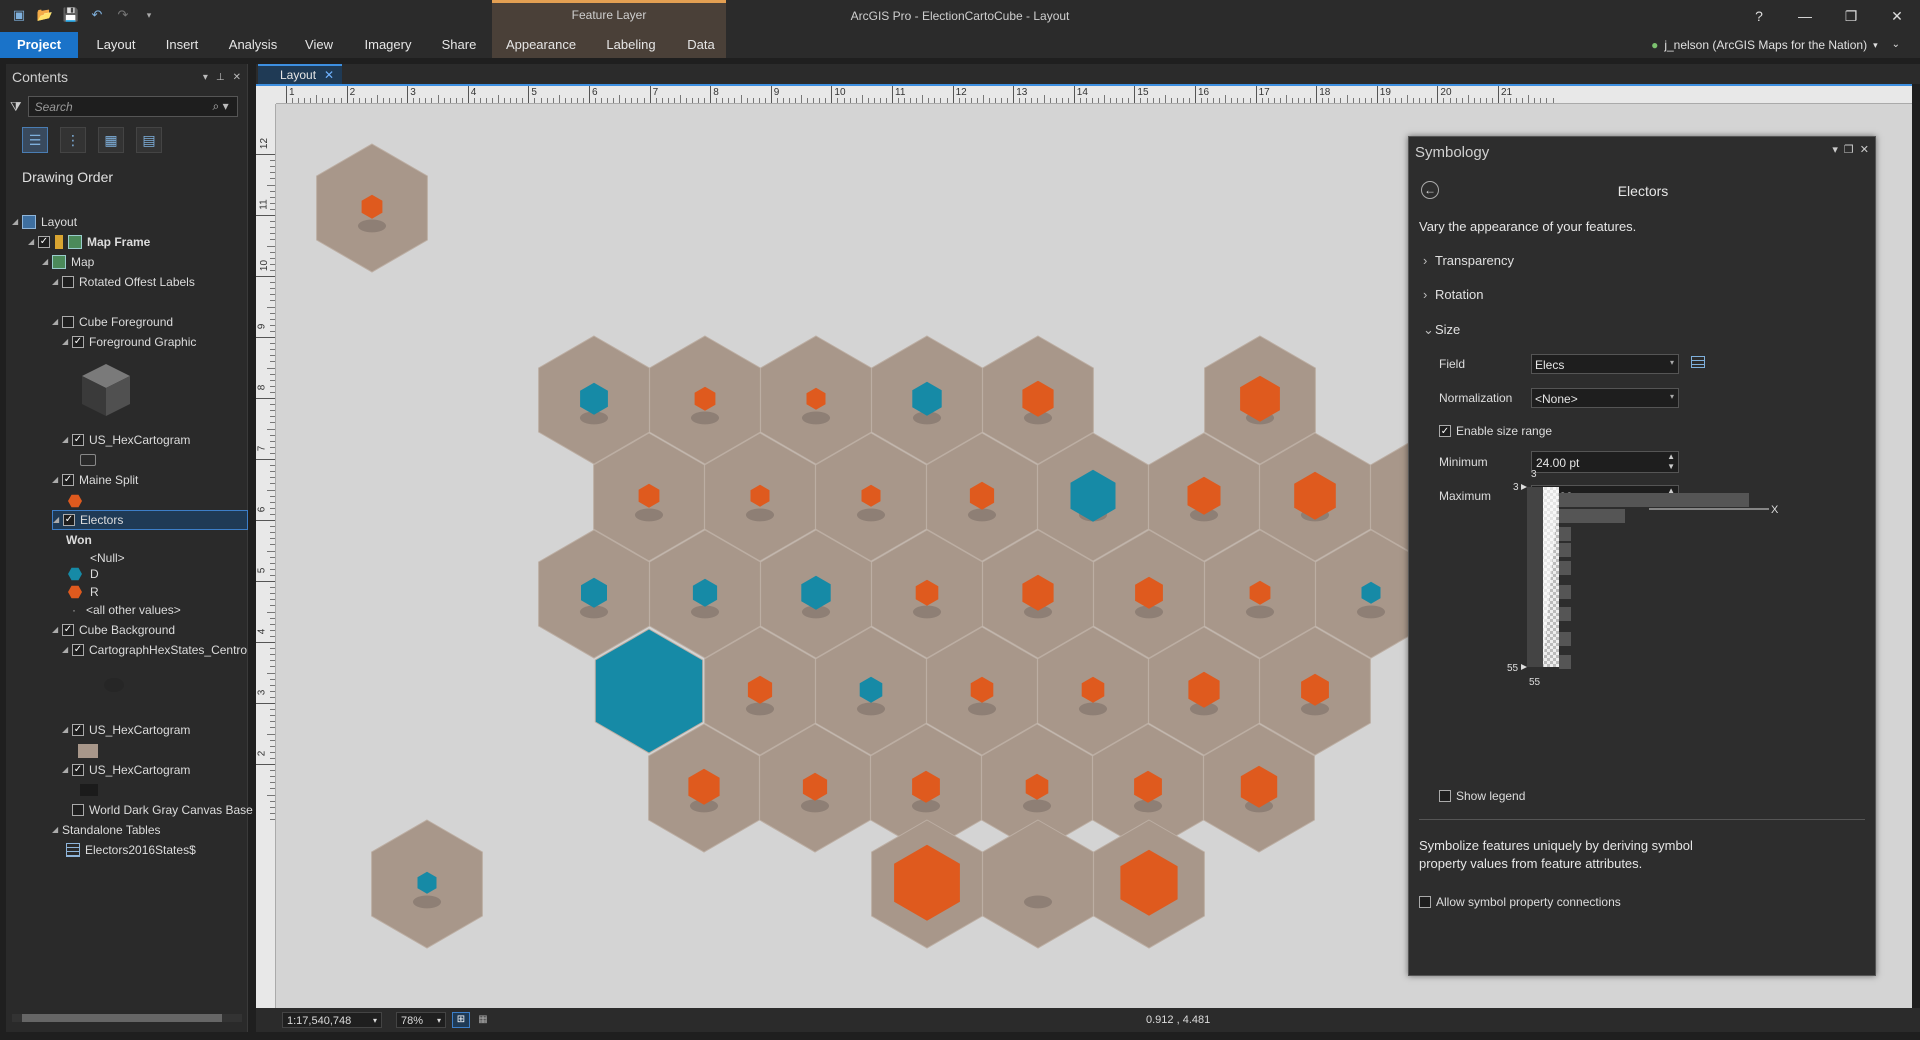 The height and width of the screenshot is (1040, 1920). Describe the element at coordinates (1897, 16) in the screenshot. I see `close-button: ✕` at that location.